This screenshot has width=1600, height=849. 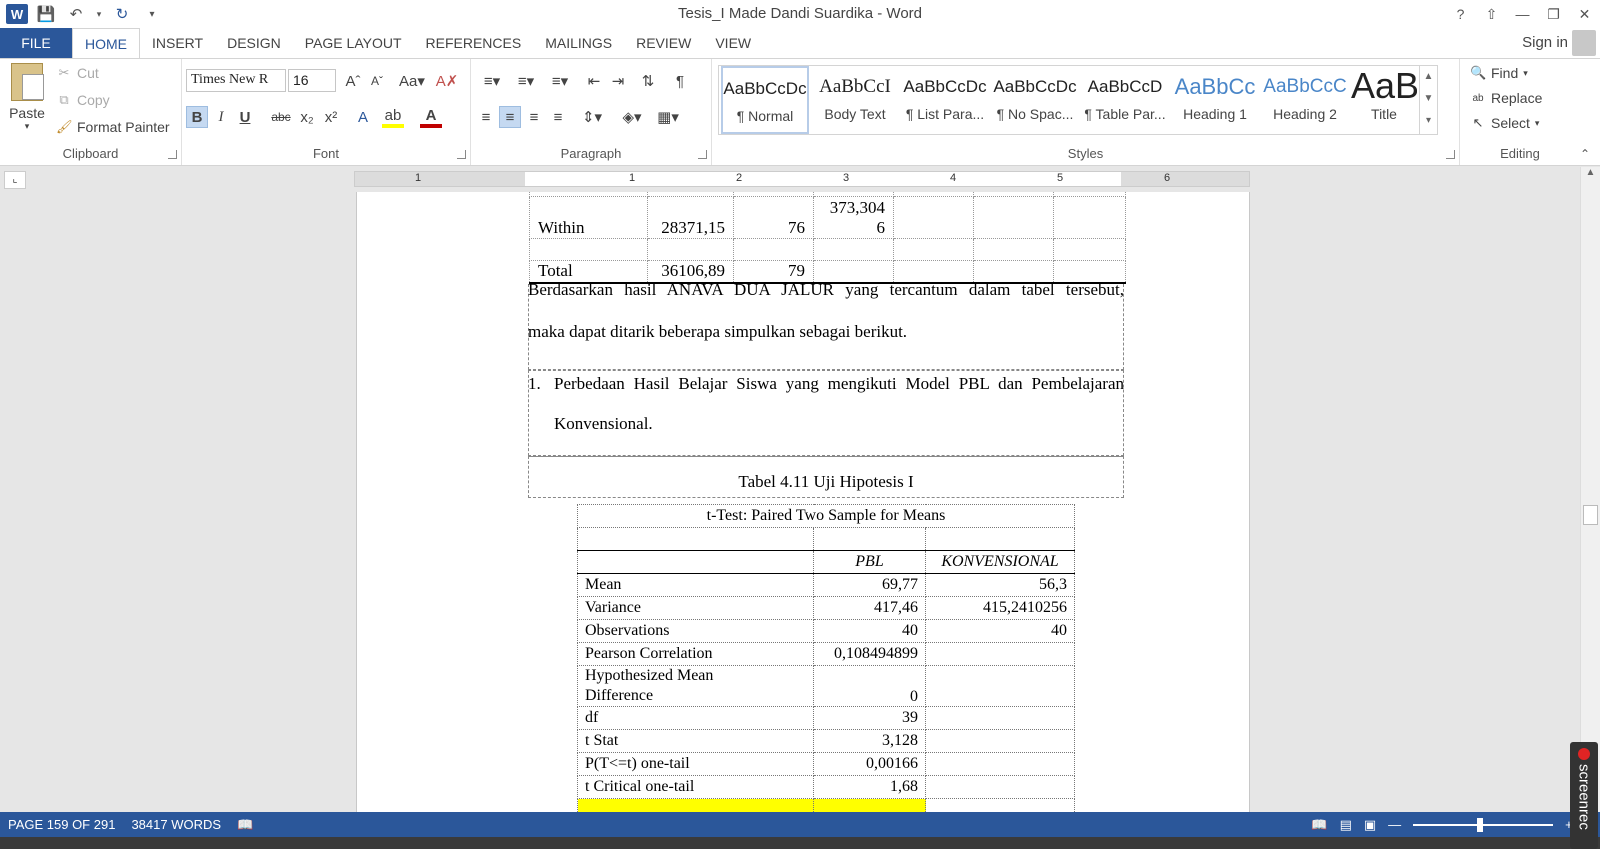 What do you see at coordinates (46, 14) in the screenshot?
I see `save-icon: 💾` at bounding box center [46, 14].